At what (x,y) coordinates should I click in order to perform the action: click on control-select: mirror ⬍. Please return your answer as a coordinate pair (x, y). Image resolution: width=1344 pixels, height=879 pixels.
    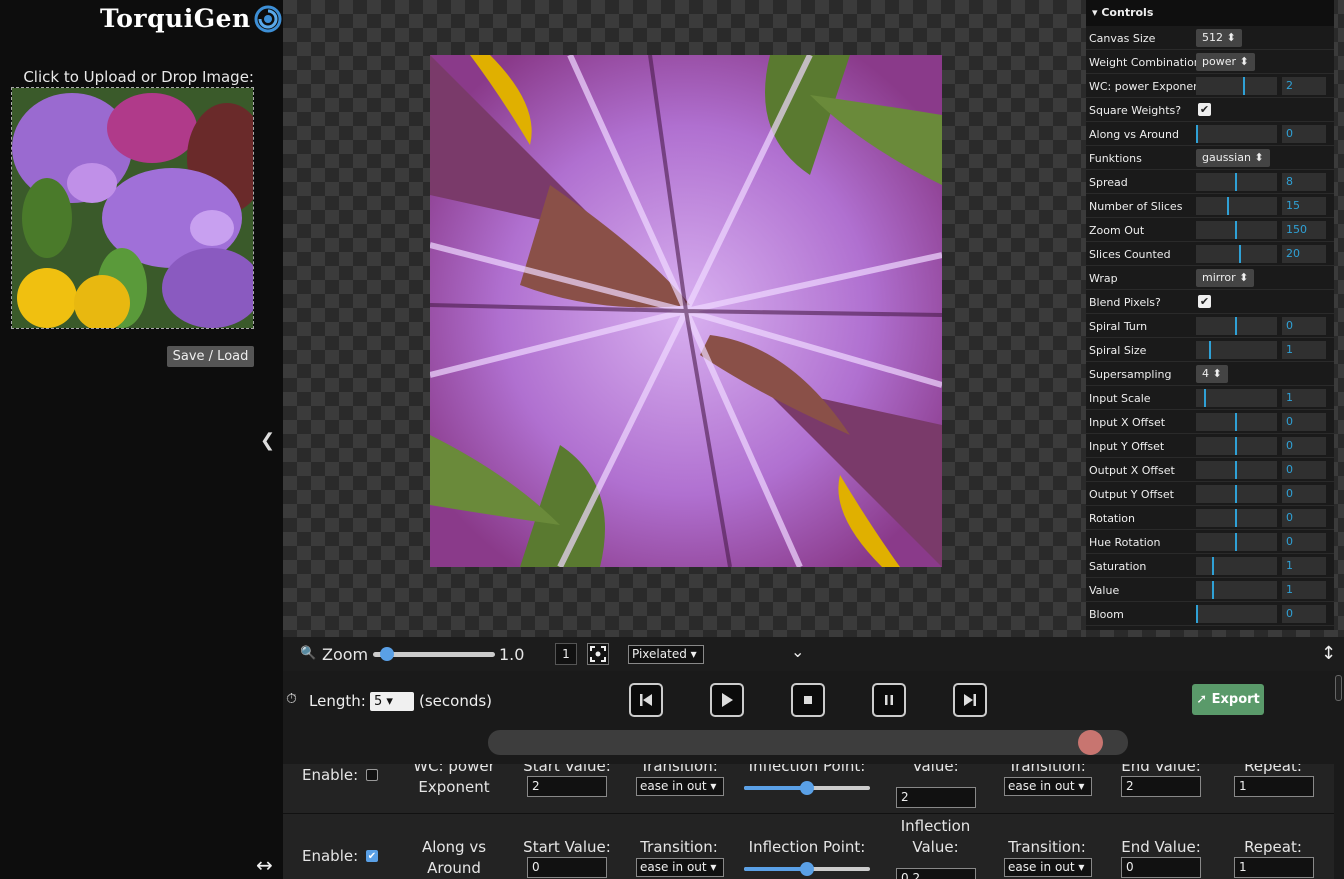
    Looking at the image, I should click on (1225, 278).